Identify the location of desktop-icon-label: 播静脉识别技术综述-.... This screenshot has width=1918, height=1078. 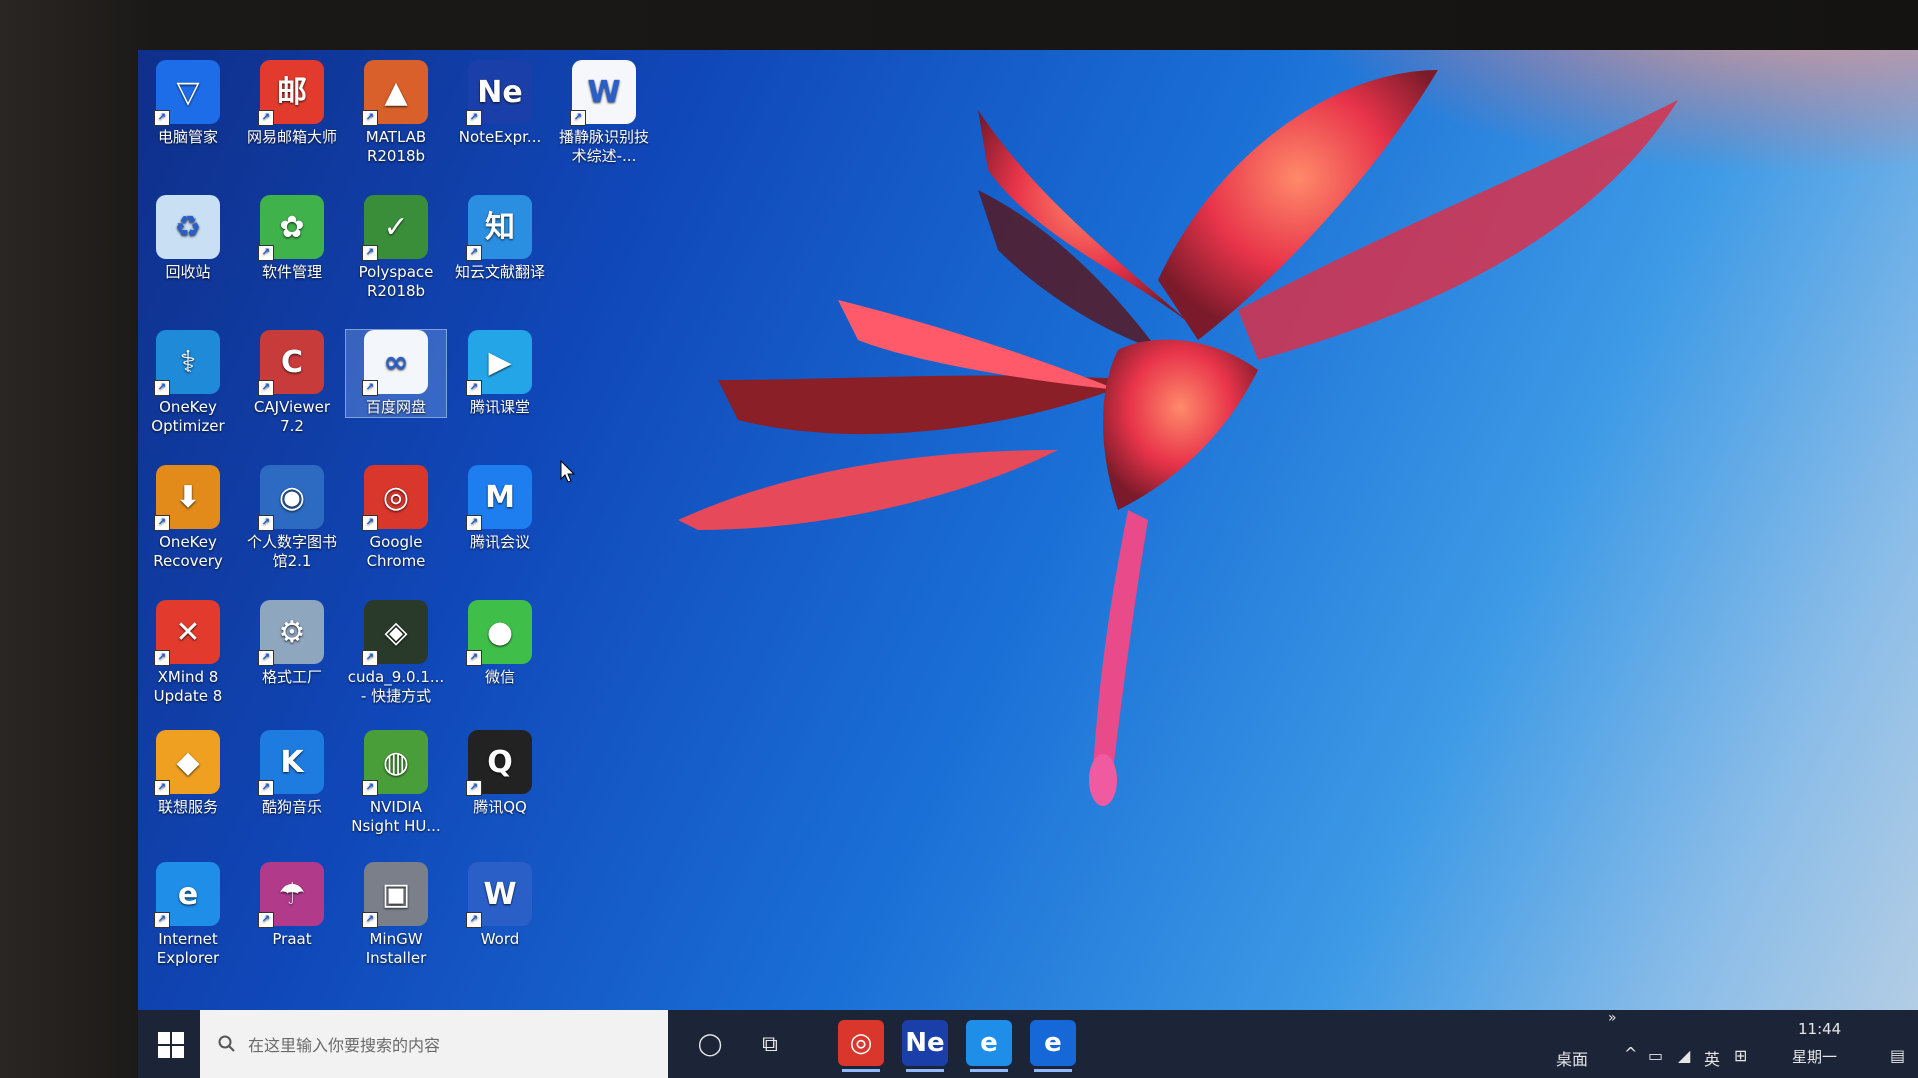
(603, 146).